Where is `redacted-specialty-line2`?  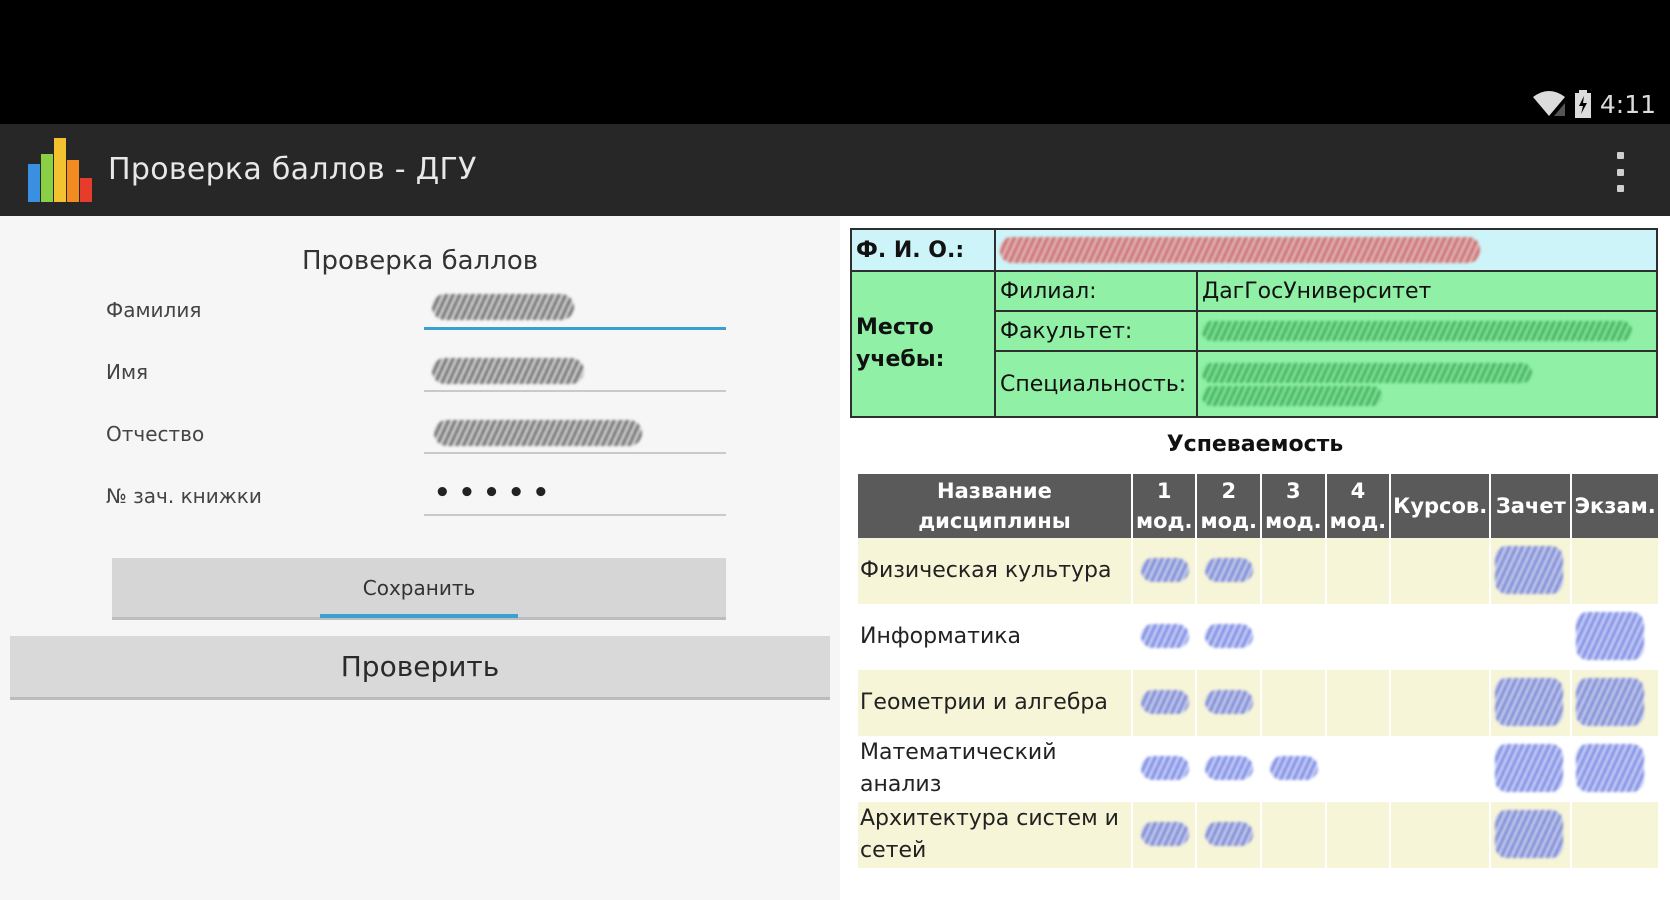
redacted-specialty-line2 is located at coordinates (1292, 395).